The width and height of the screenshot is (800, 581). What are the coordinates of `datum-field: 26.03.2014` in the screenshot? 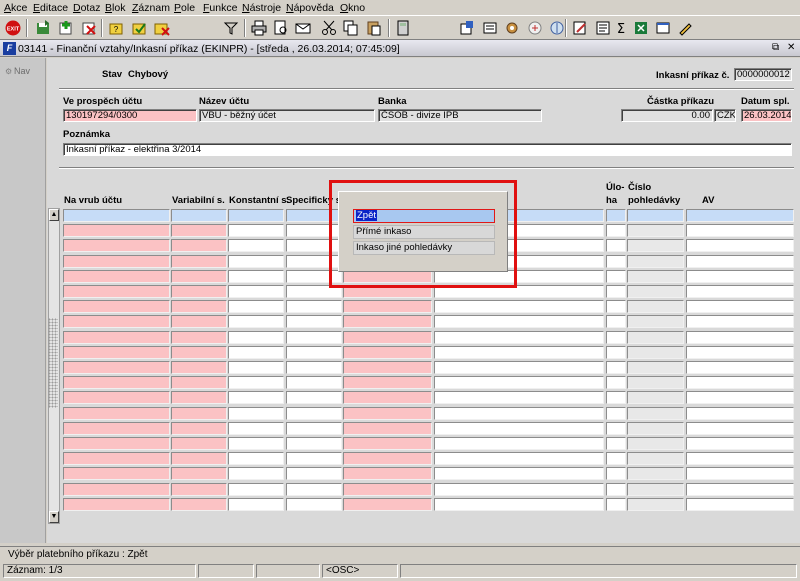 It's located at (766, 115).